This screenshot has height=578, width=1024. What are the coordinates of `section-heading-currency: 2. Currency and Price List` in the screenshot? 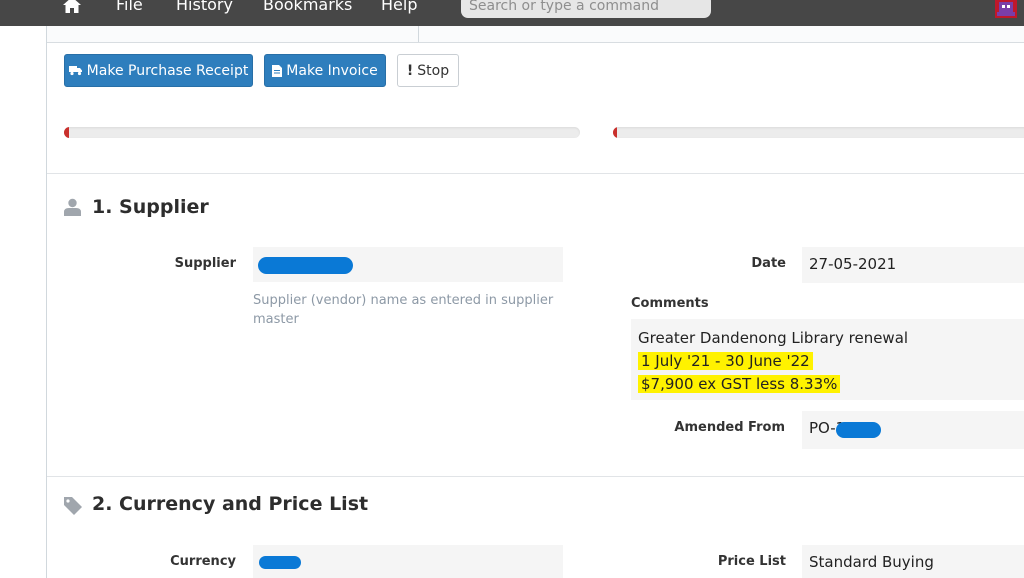 It's located at (230, 504).